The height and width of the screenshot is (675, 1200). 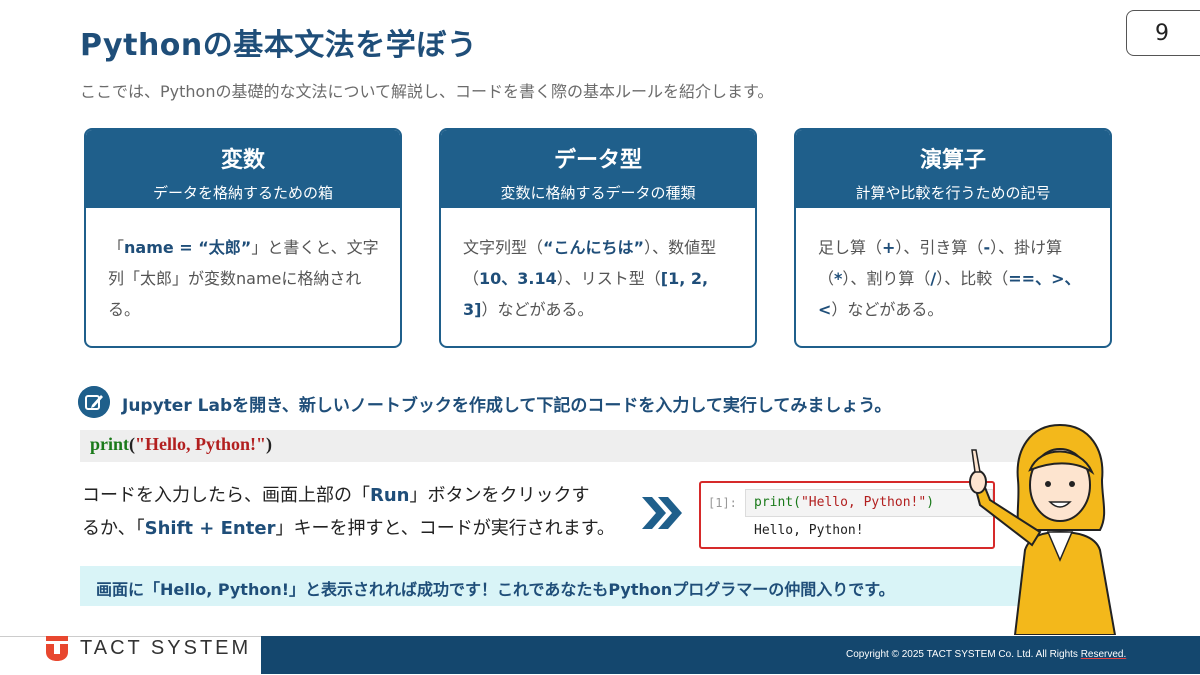 What do you see at coordinates (886, 278) in the screenshot?
I see `body-text: ）、割り算（` at bounding box center [886, 278].